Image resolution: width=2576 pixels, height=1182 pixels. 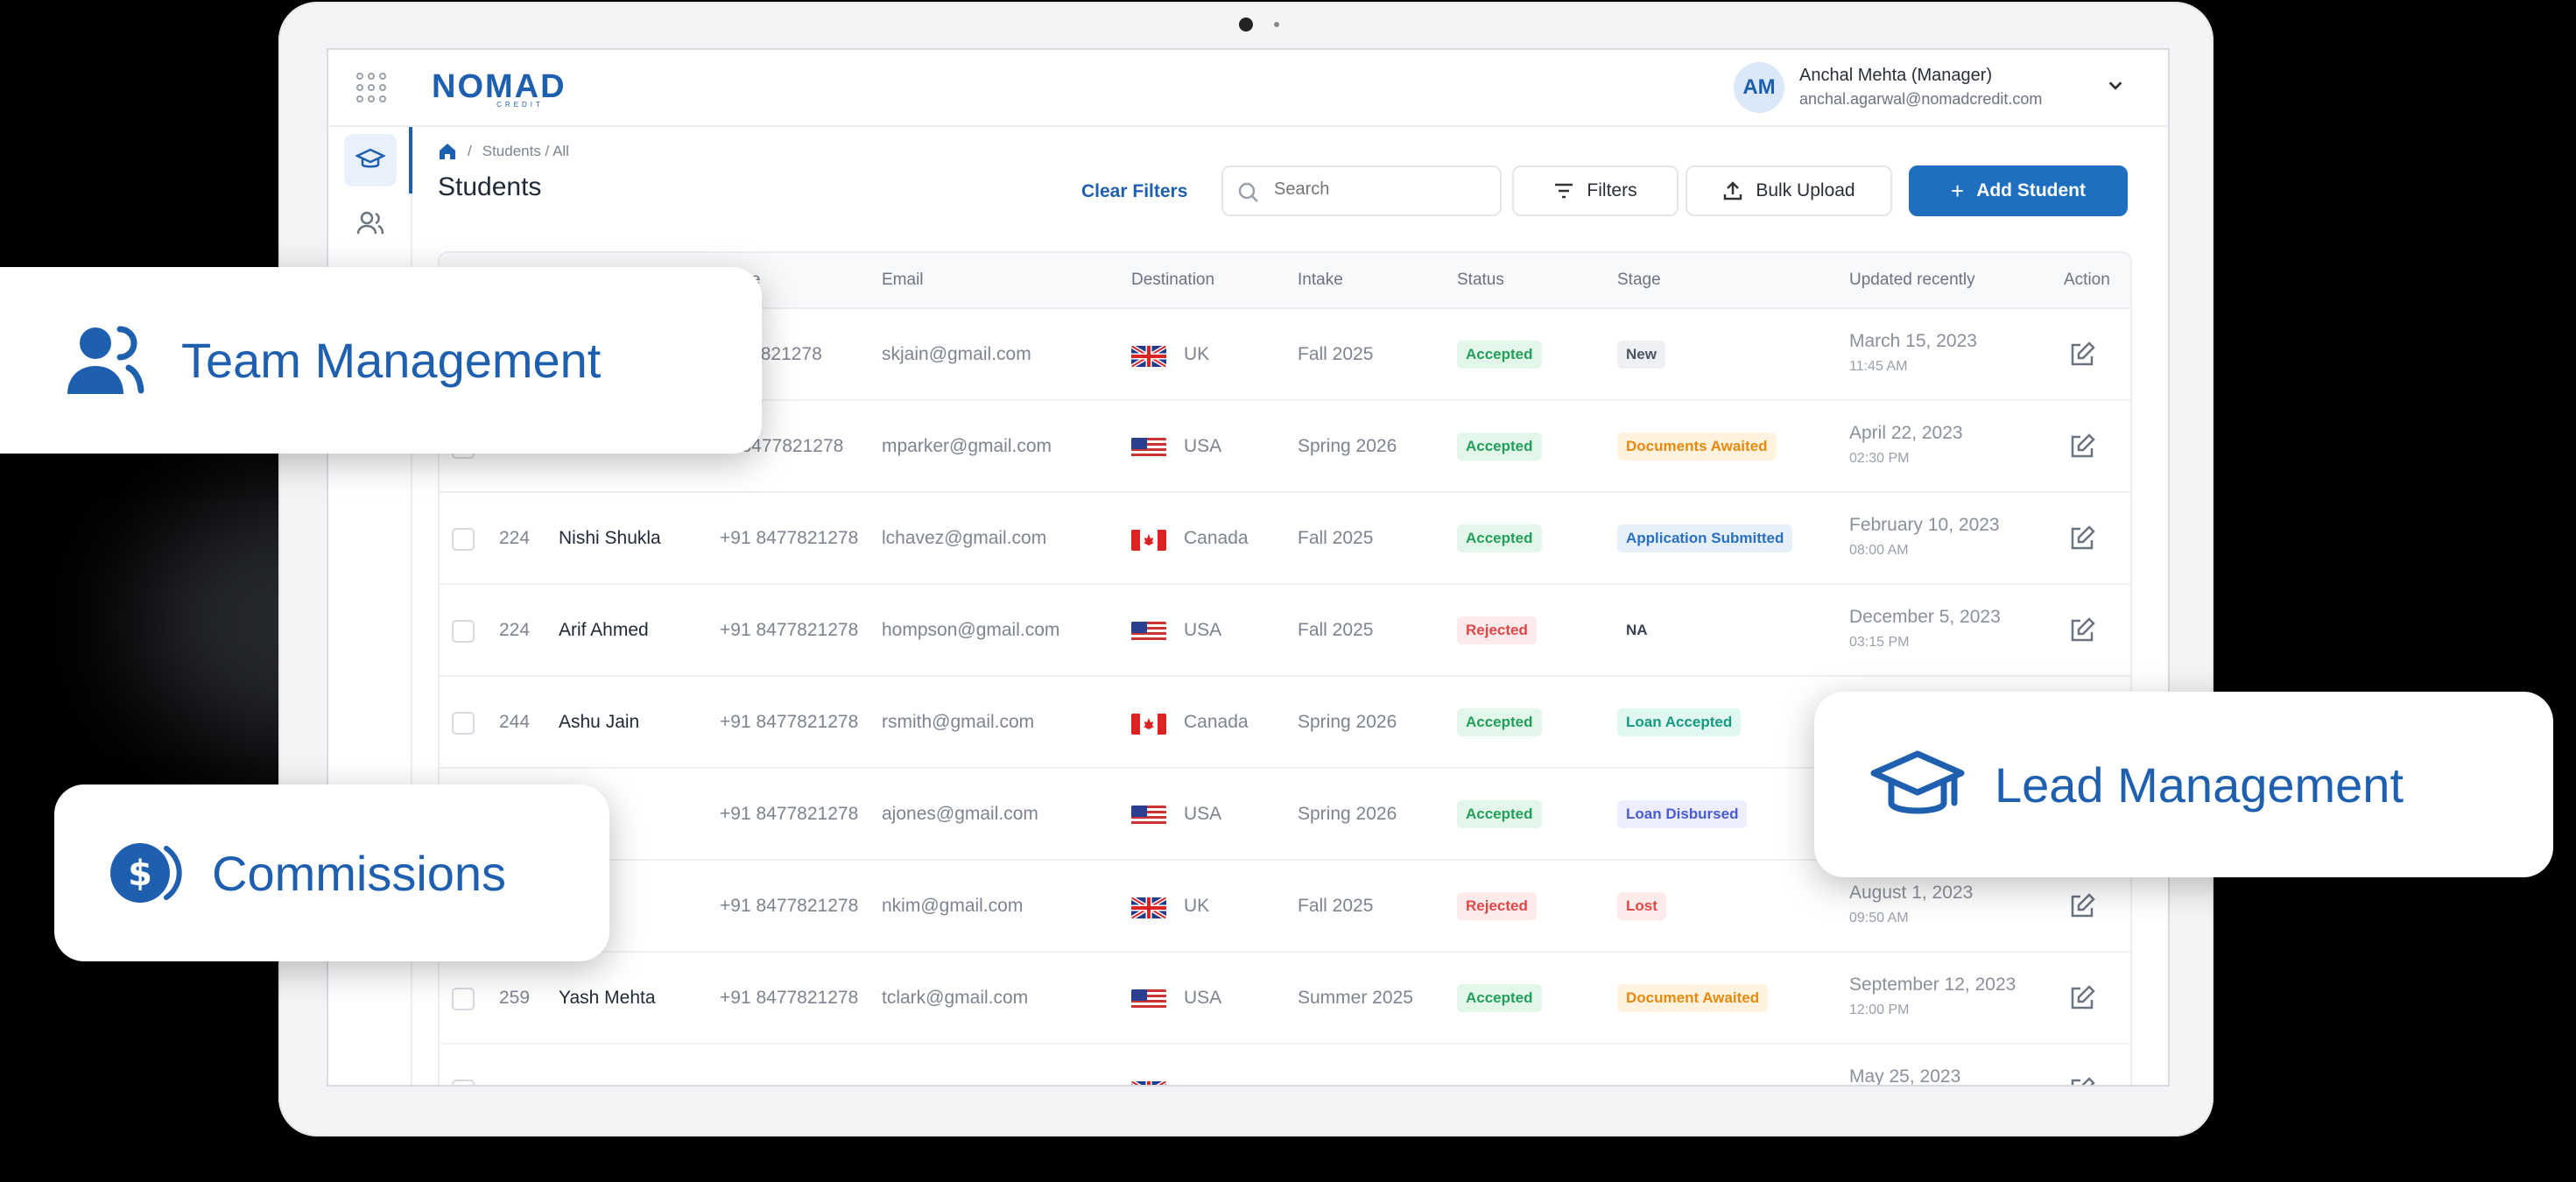 I want to click on updated-time: 11:45 AM, so click(x=1878, y=366).